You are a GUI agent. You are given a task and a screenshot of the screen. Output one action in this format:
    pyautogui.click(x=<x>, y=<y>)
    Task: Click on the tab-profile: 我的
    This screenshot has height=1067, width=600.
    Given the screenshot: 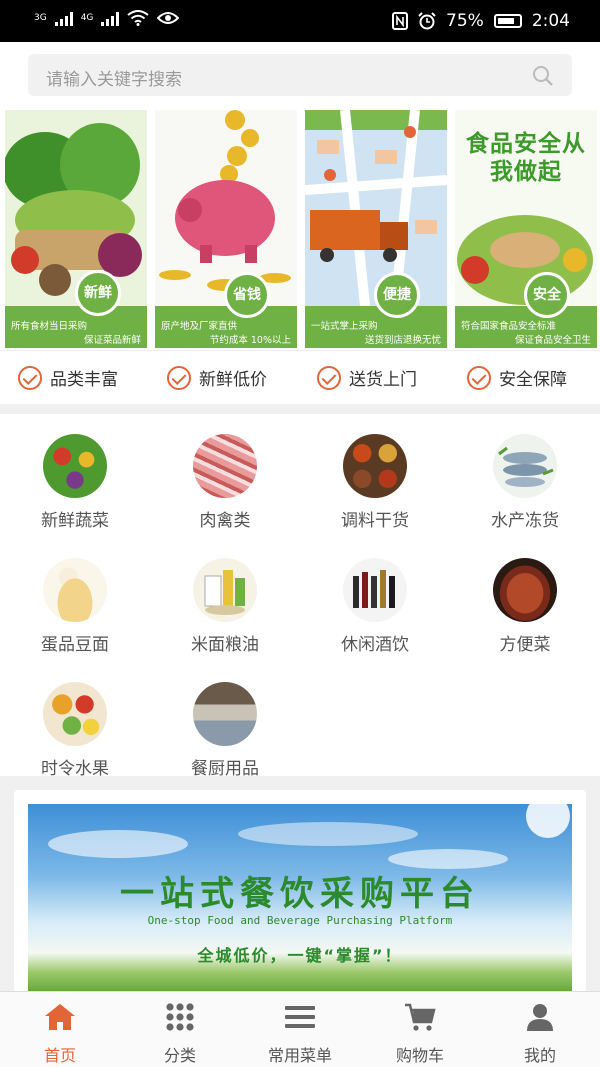 What is the action you would take?
    pyautogui.click(x=540, y=1029)
    